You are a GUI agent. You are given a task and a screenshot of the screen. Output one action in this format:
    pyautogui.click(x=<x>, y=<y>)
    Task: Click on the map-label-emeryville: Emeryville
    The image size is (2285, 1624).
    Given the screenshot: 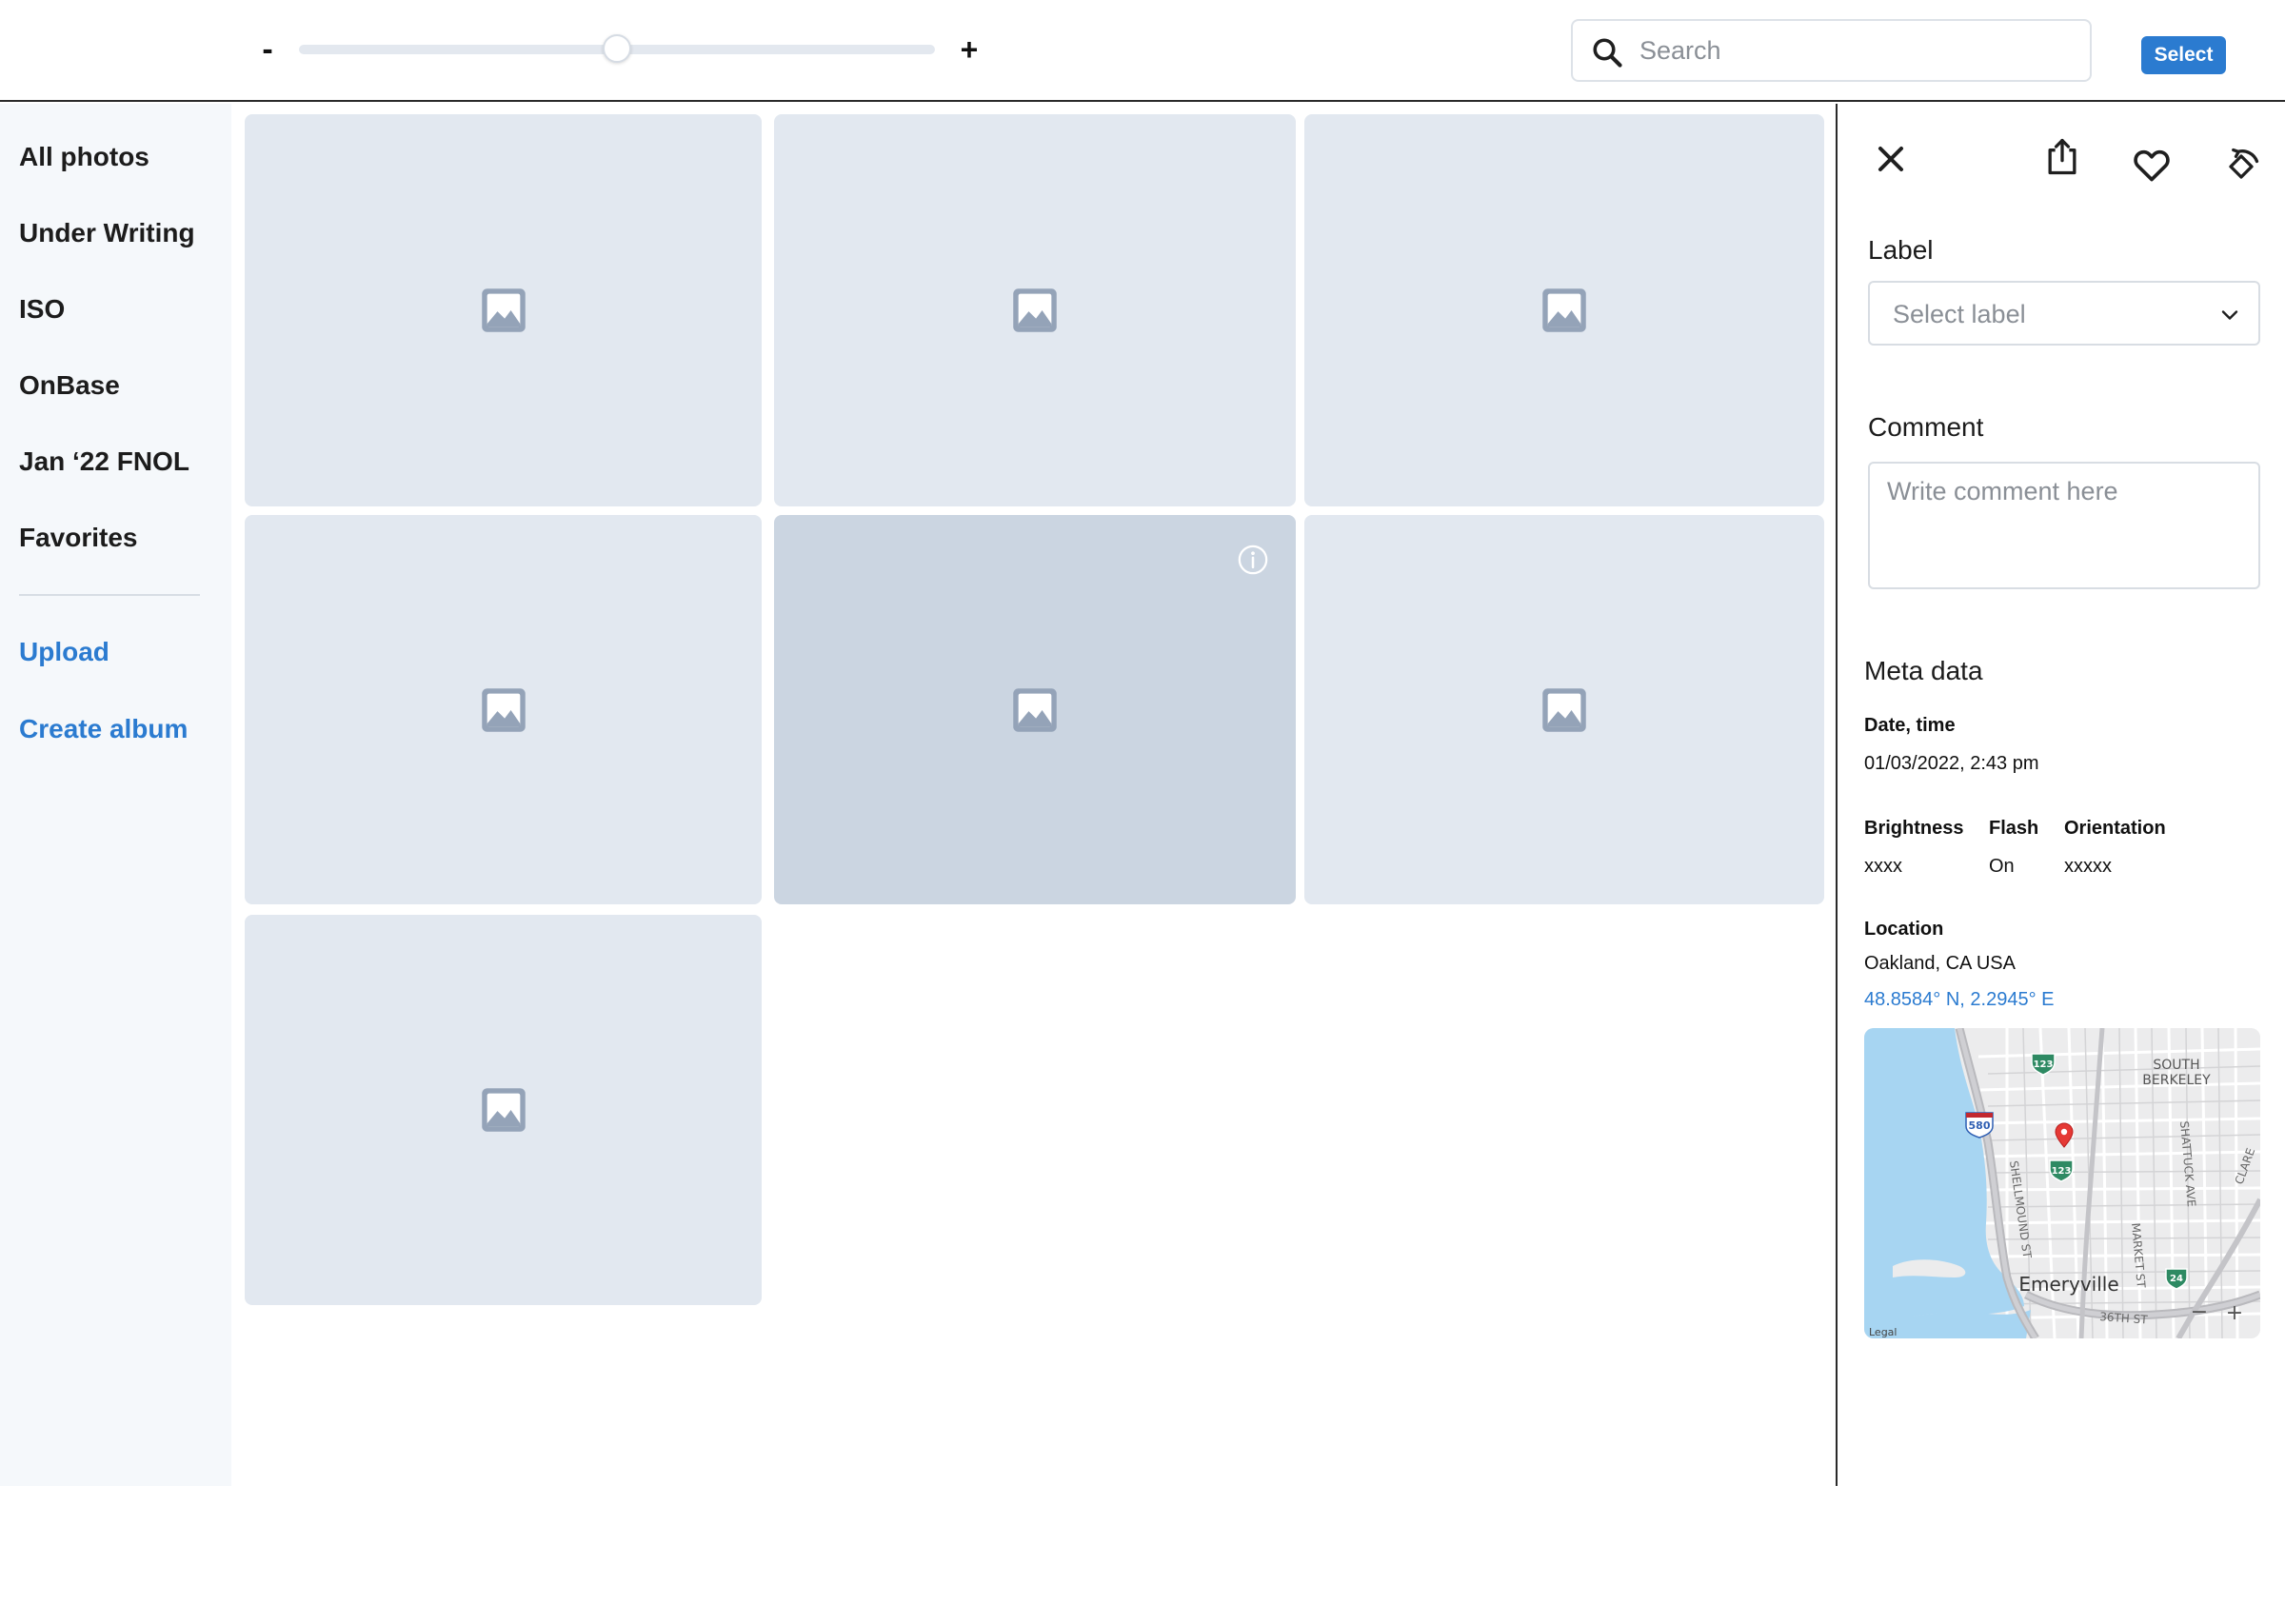 What is the action you would take?
    pyautogui.click(x=2068, y=1284)
    